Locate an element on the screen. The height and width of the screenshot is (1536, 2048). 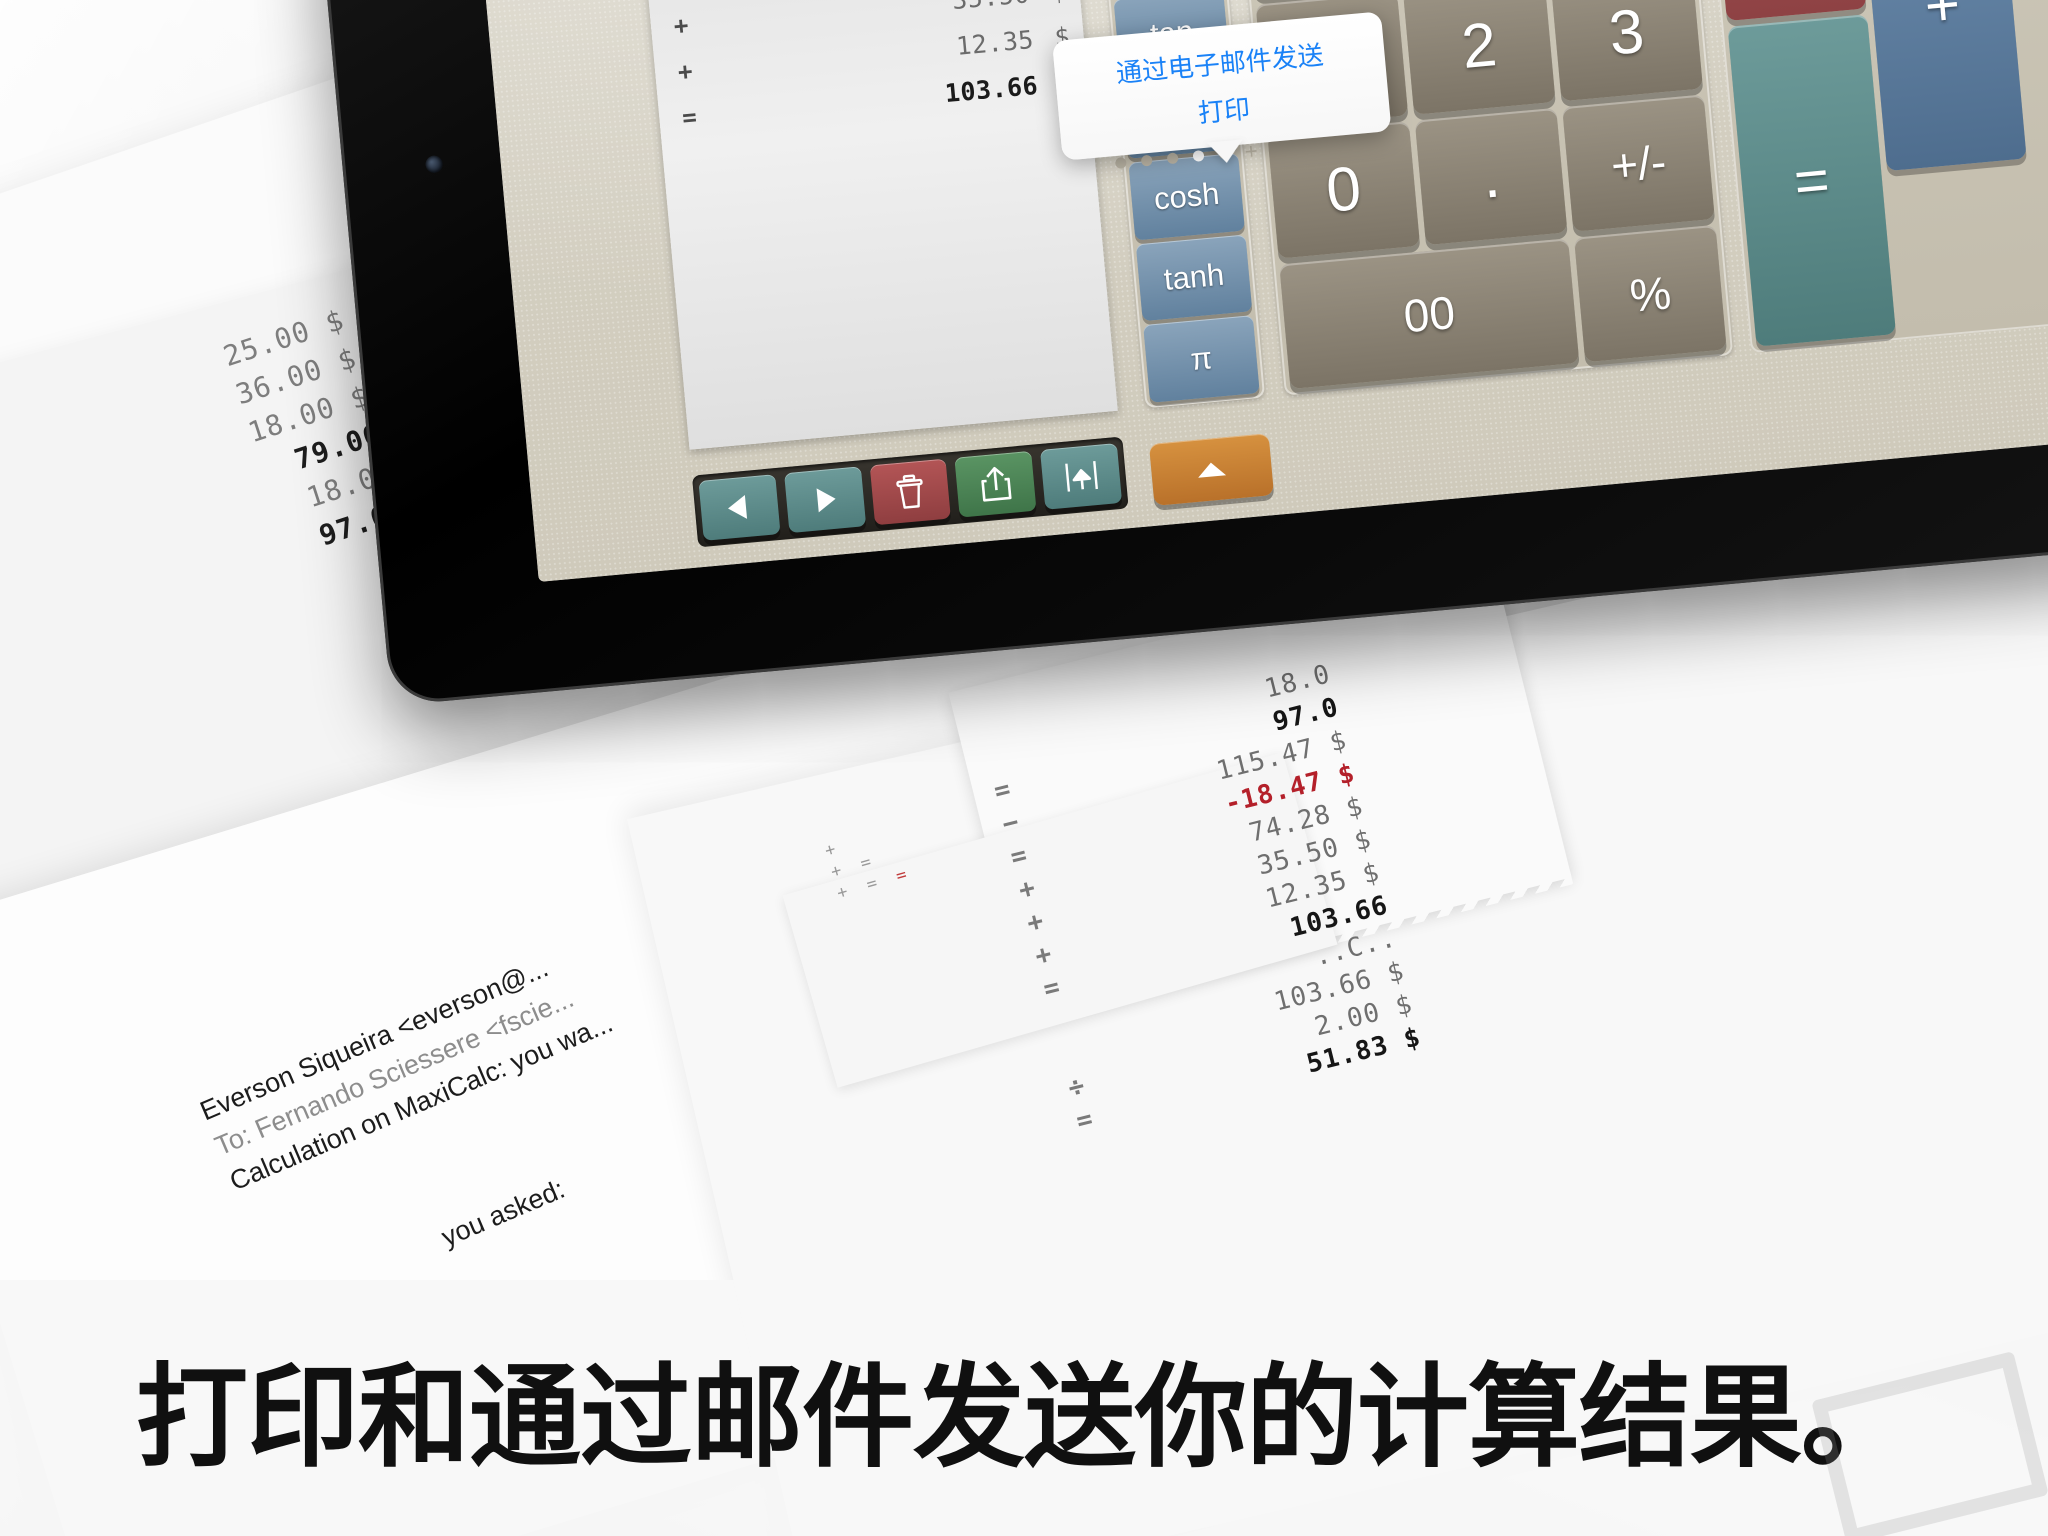
popover-item-send-by-email: 通过电子邮件发送 is located at coordinates (1219, 63).